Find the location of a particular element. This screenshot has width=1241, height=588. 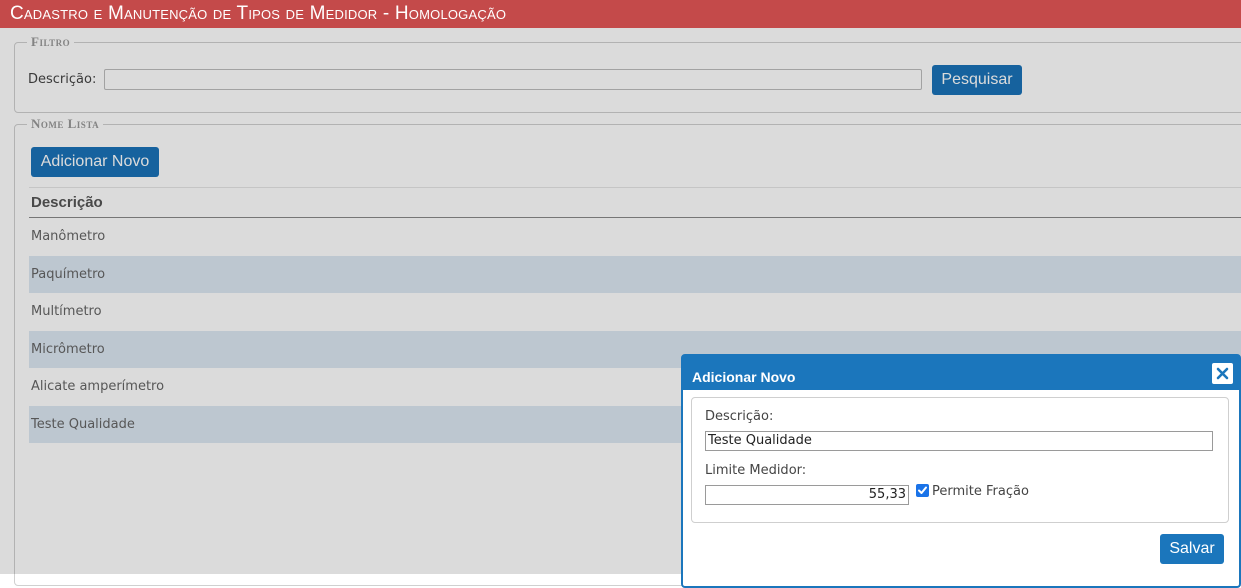

dialog-title: Adicionar Novo is located at coordinates (744, 377).